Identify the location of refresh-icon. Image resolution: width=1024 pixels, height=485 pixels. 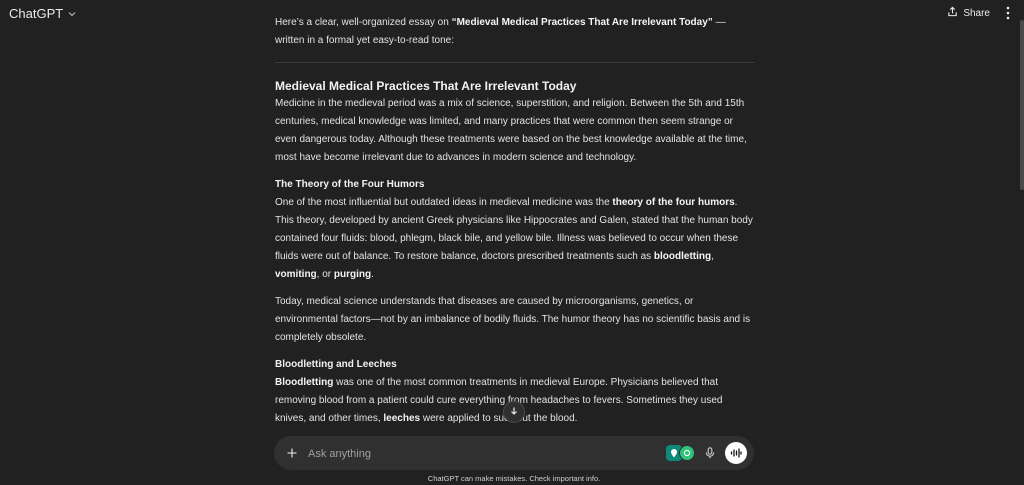
(687, 453).